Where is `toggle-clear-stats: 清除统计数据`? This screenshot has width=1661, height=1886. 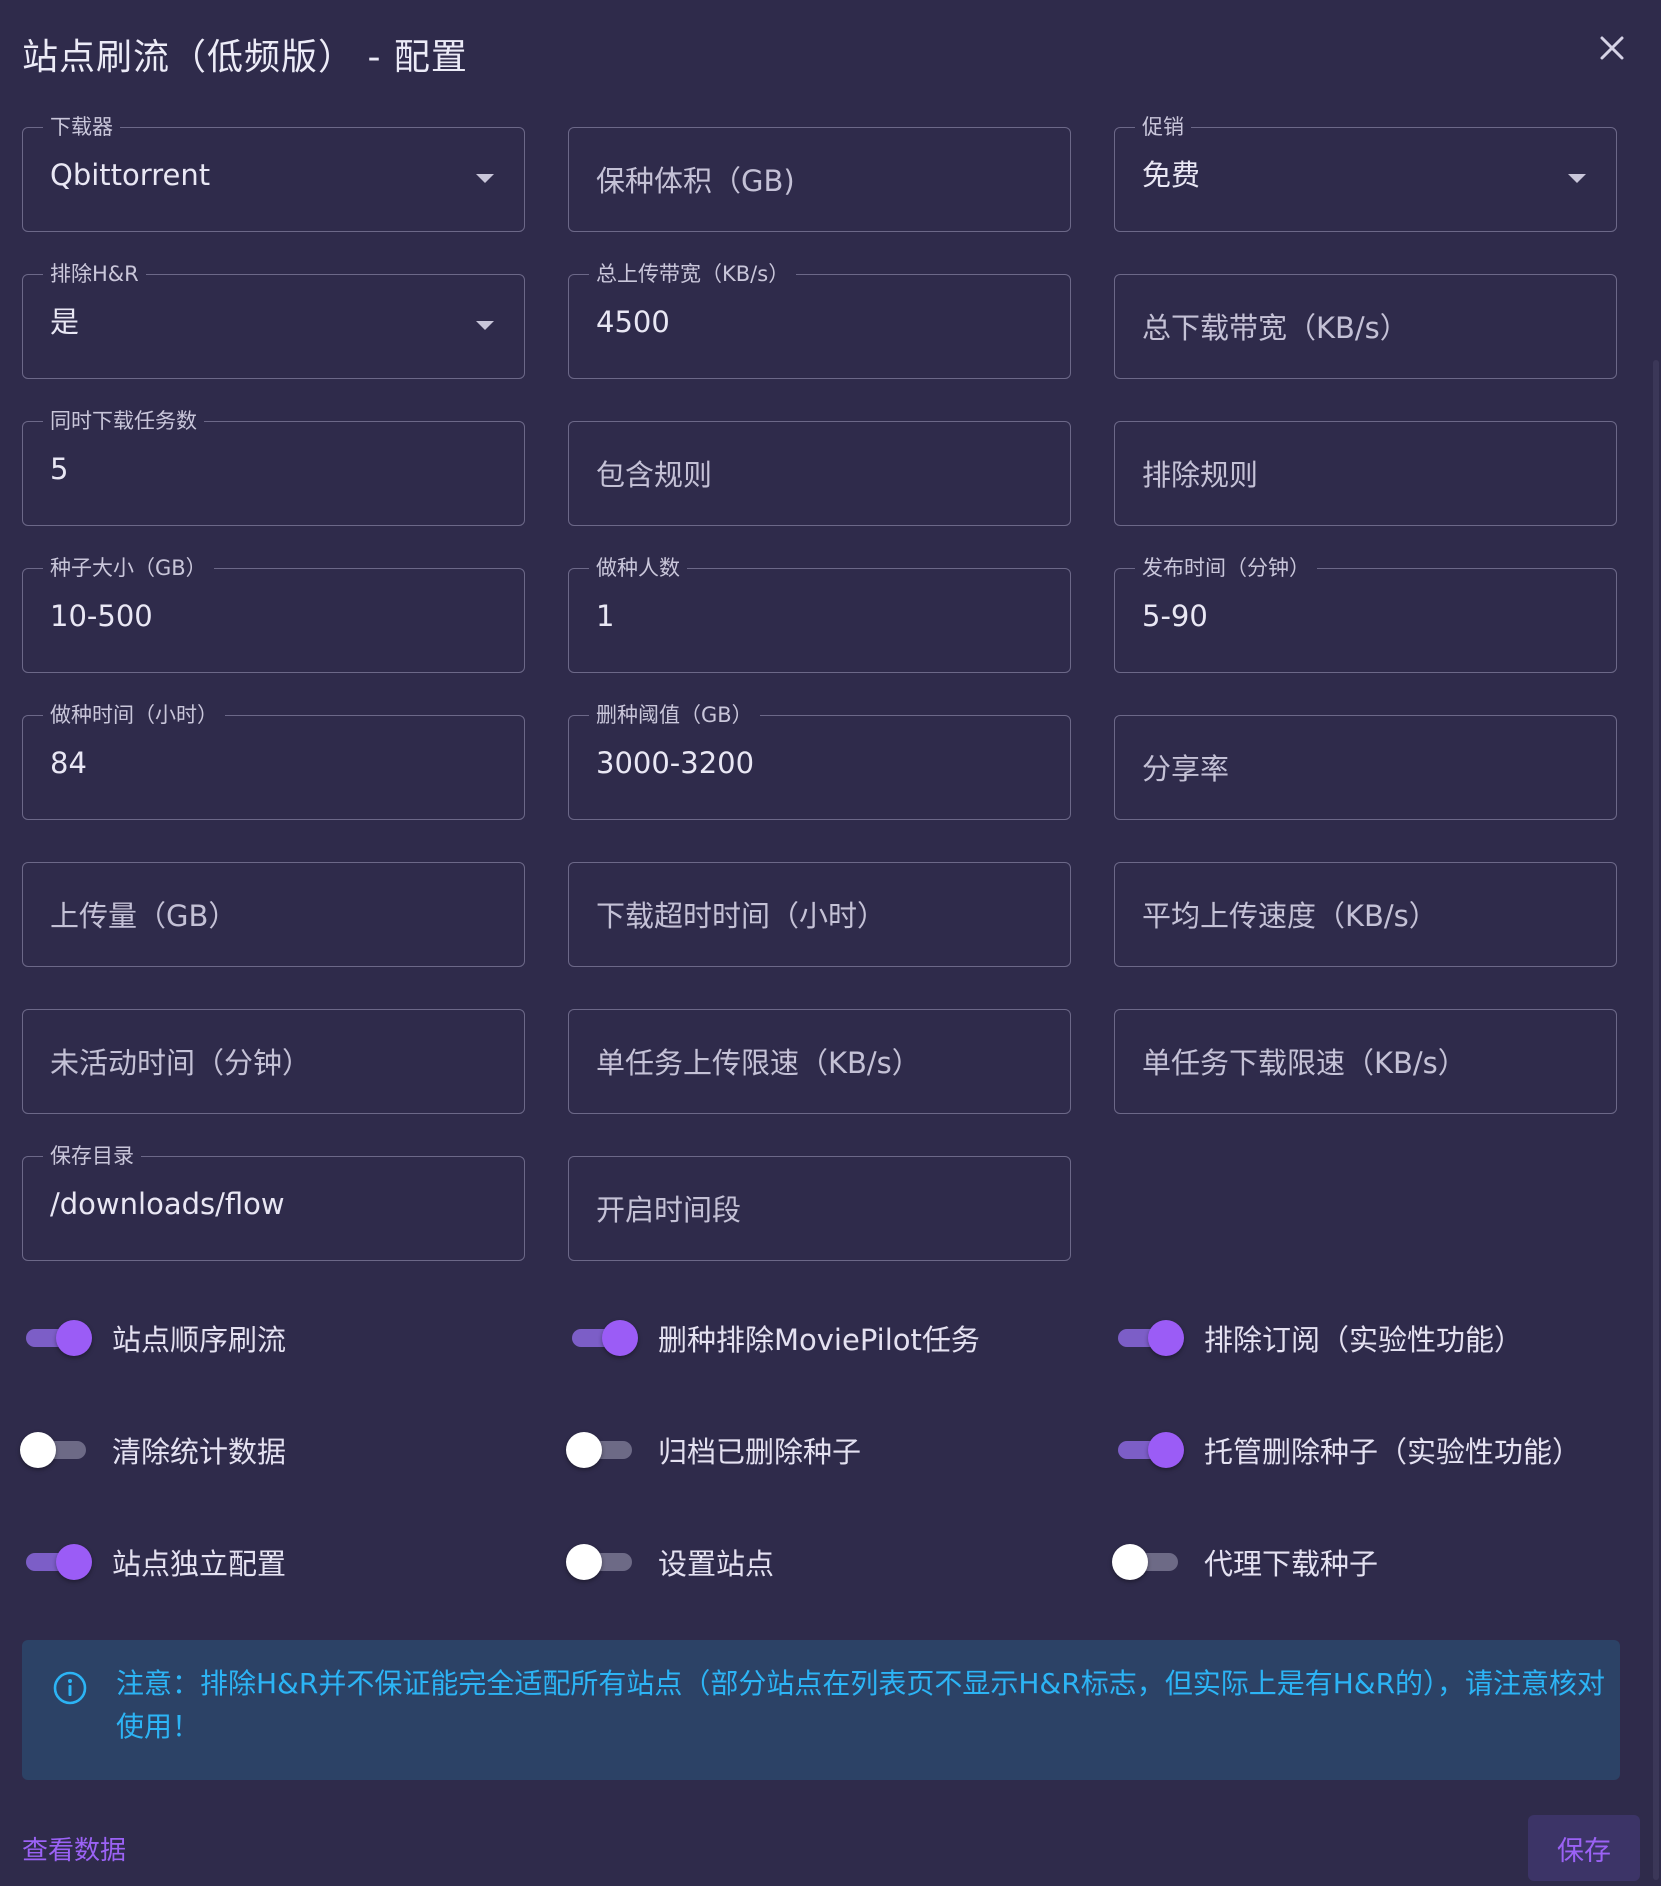 toggle-clear-stats: 清除统计数据 is located at coordinates (153, 1450).